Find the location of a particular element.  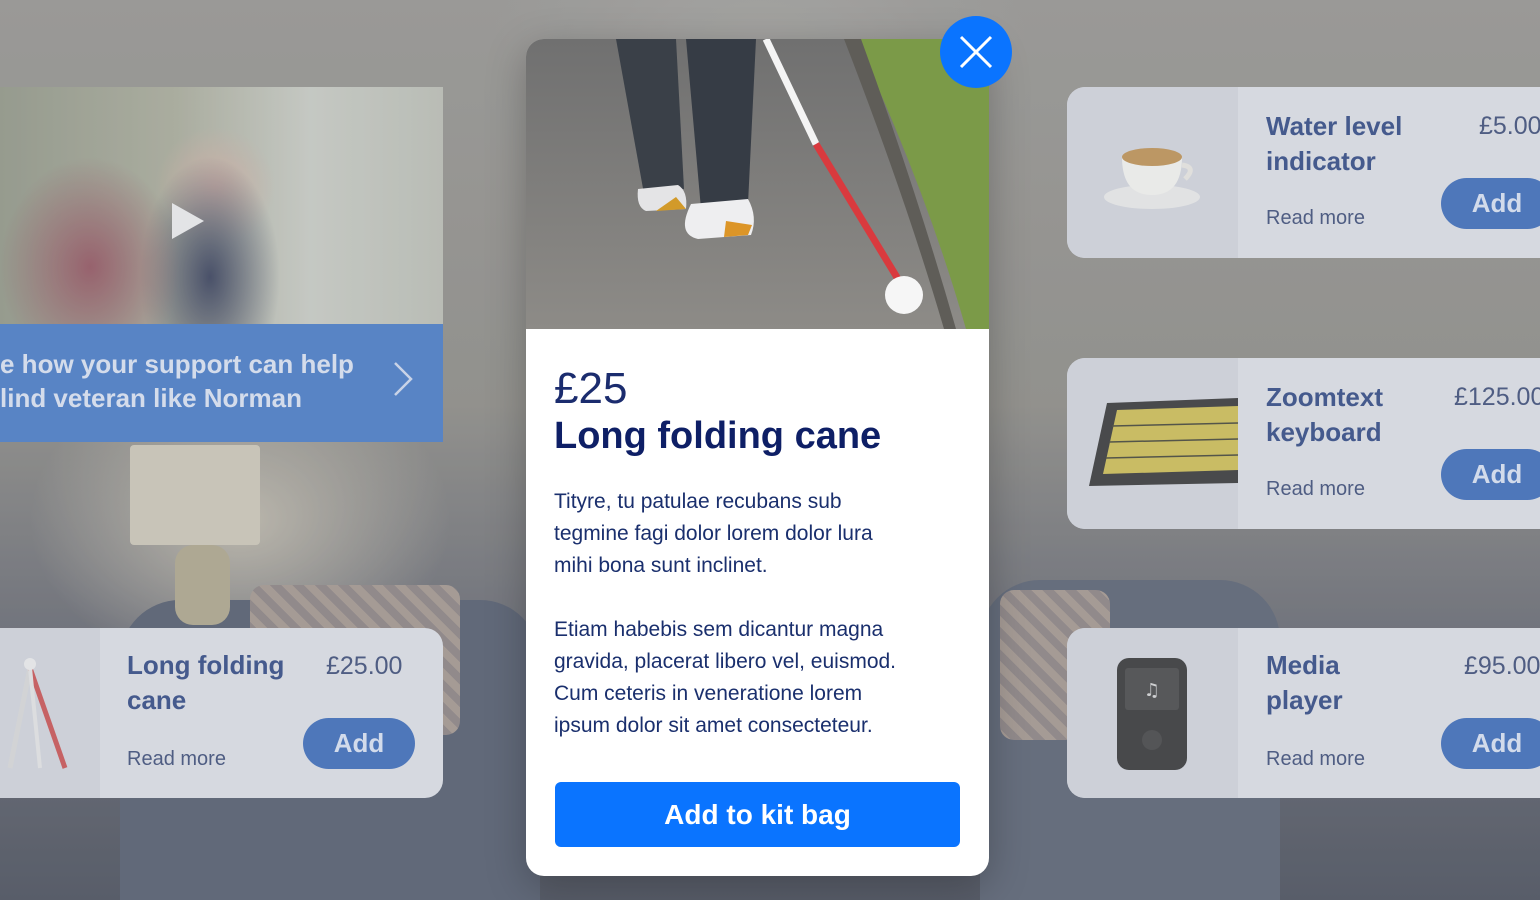

cane-walking-illustration is located at coordinates (757, 184).